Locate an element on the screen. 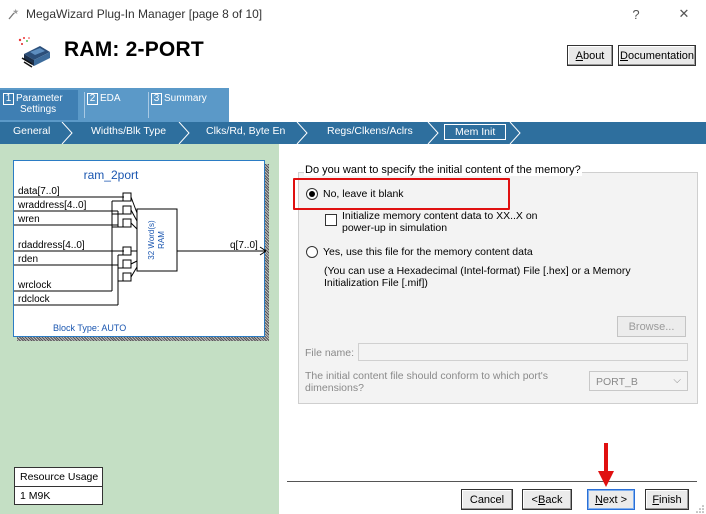 Image resolution: width=706 pixels, height=514 pixels. back-button: < Back is located at coordinates (547, 499).